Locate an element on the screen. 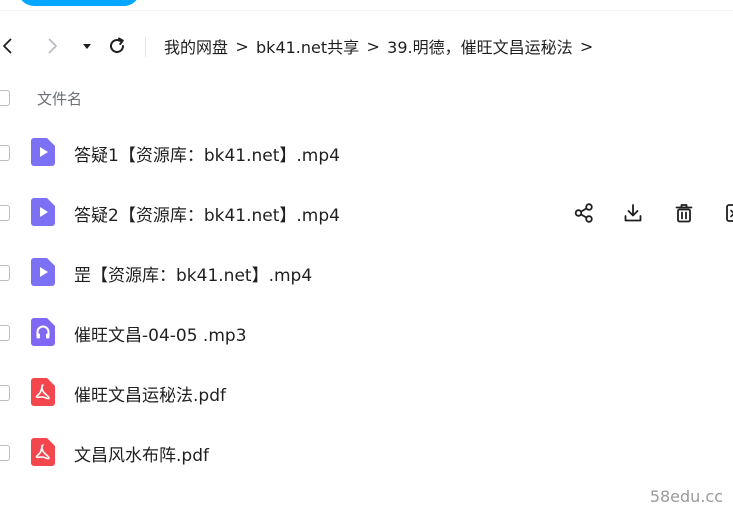 Image resolution: width=733 pixels, height=516 pixels. file-row: 催旺文昌-04-05 .mp3 is located at coordinates (366, 333).